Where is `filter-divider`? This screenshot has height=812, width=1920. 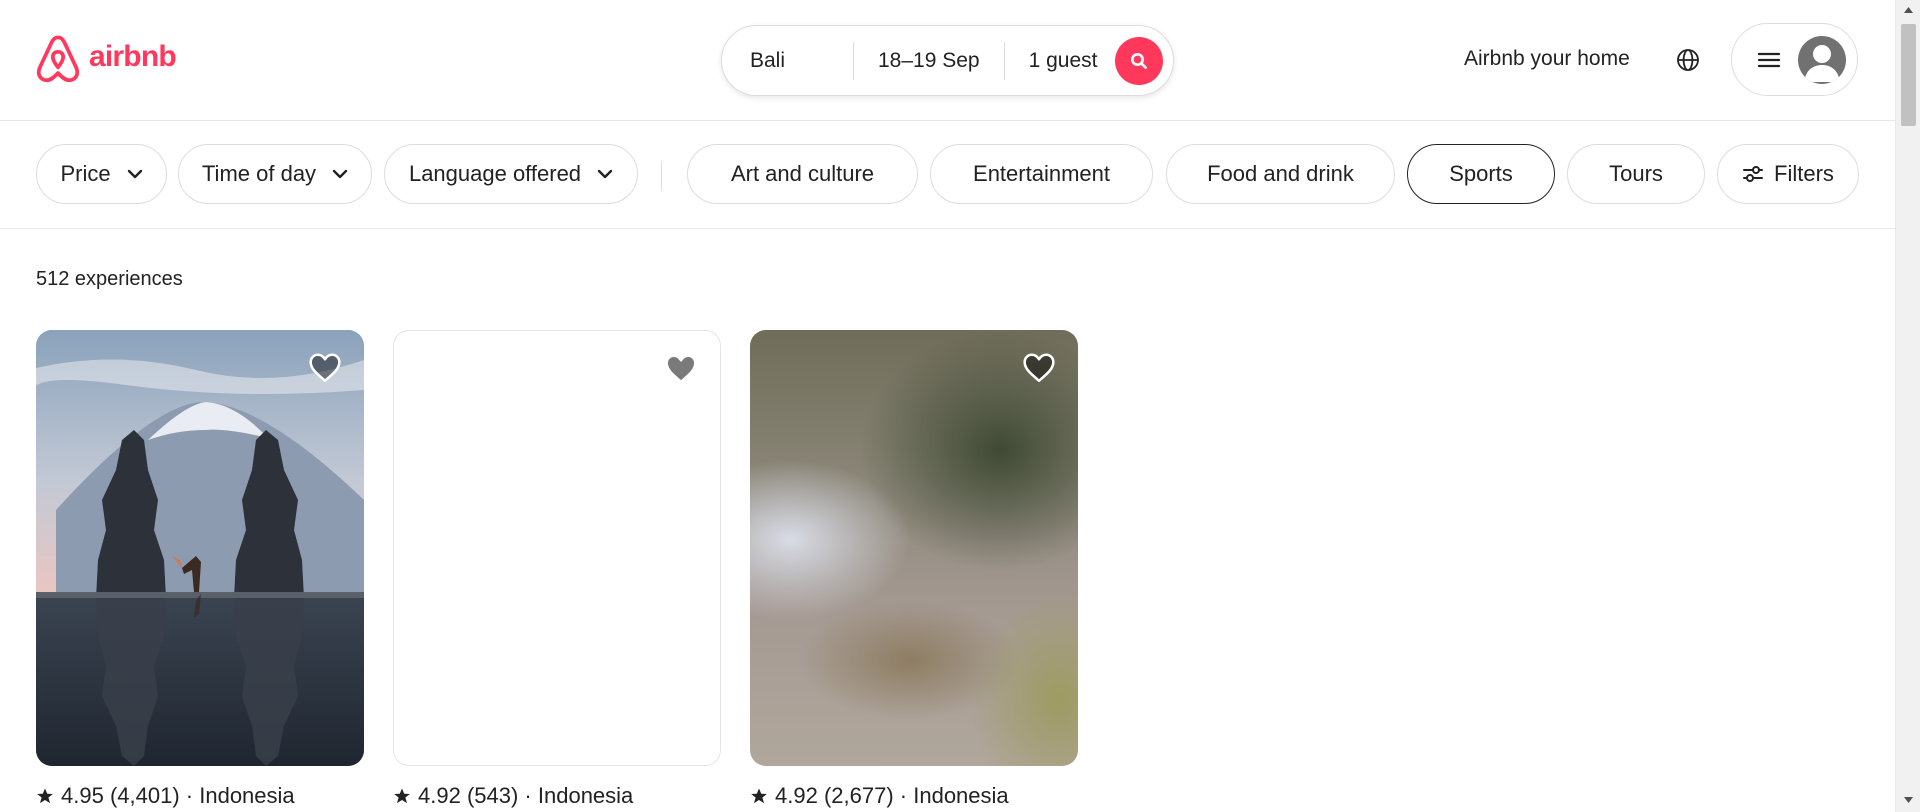
filter-divider is located at coordinates (661, 176).